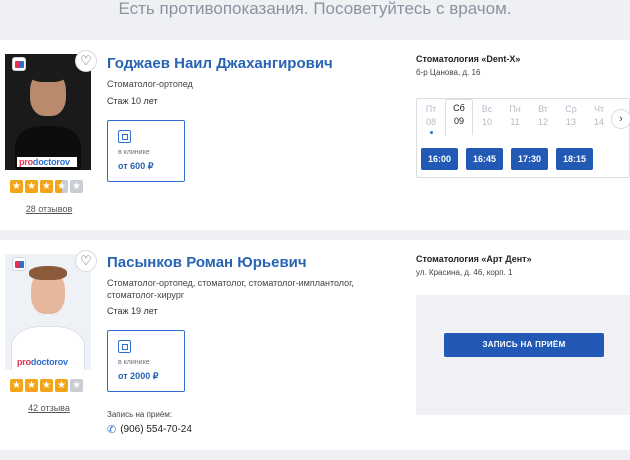 The image size is (630, 460). I want to click on doctor-name: Годжаев Наил Джахангирович, so click(220, 63).